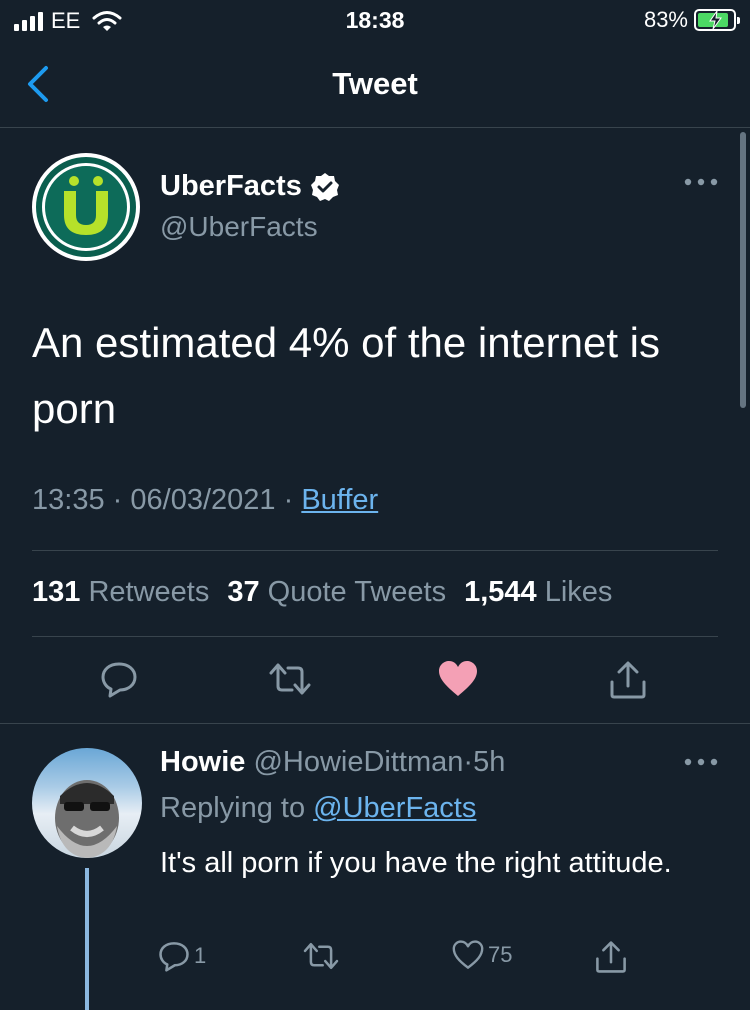 The width and height of the screenshot is (750, 1010). What do you see at coordinates (324, 186) in the screenshot?
I see `verified-badge-icon` at bounding box center [324, 186].